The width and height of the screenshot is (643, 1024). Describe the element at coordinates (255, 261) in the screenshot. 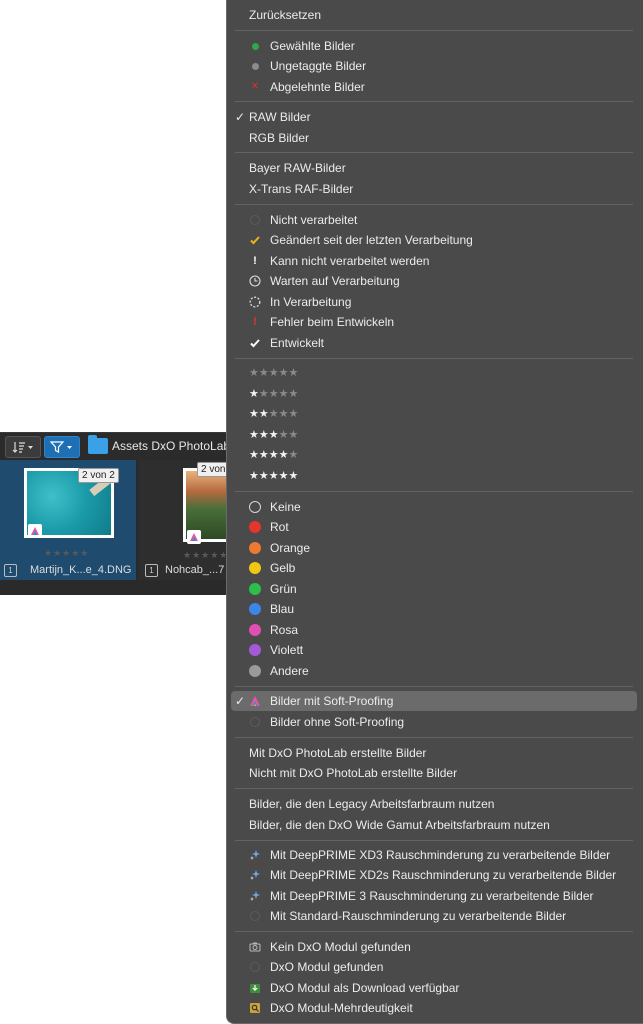

I see `exclamation-icon: !` at that location.